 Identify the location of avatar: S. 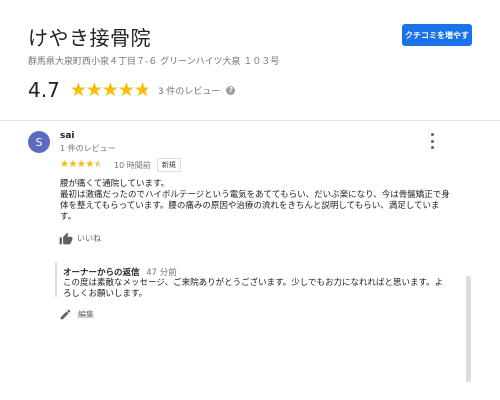
(39, 142).